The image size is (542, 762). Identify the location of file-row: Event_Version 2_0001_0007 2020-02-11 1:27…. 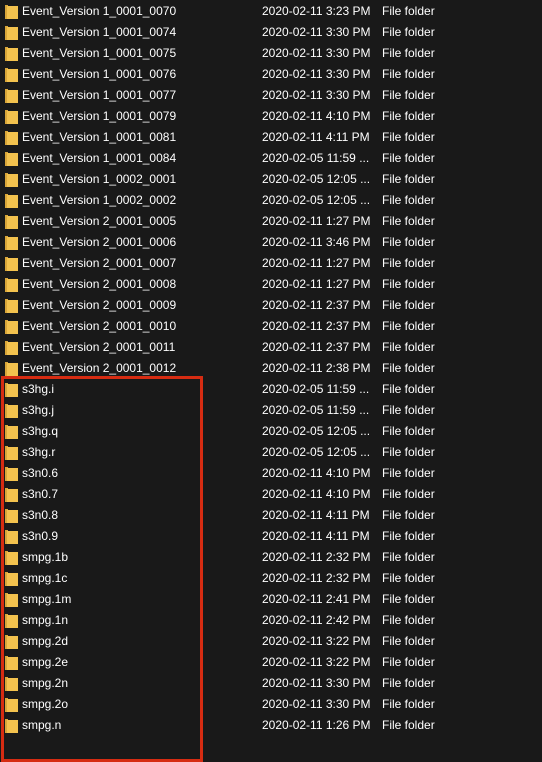
(271, 263).